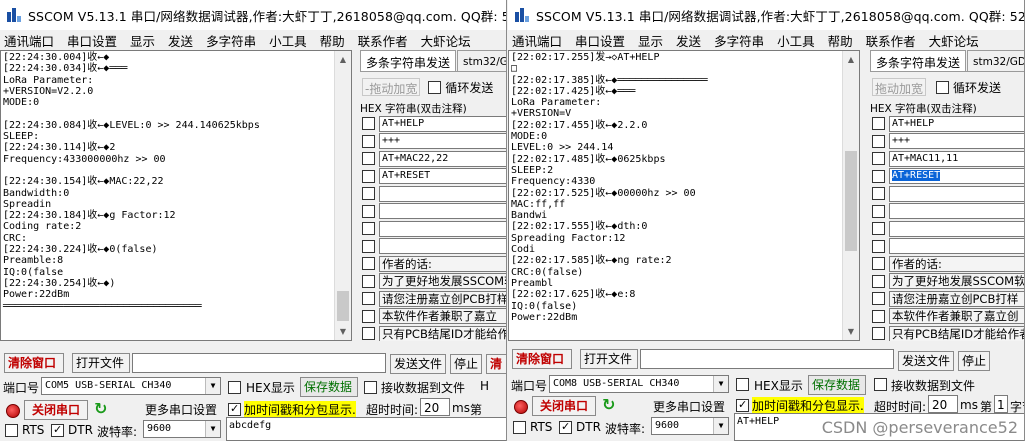  I want to click on multi-string-note-button: 本软件作者兼职了嘉立, so click(442, 316).